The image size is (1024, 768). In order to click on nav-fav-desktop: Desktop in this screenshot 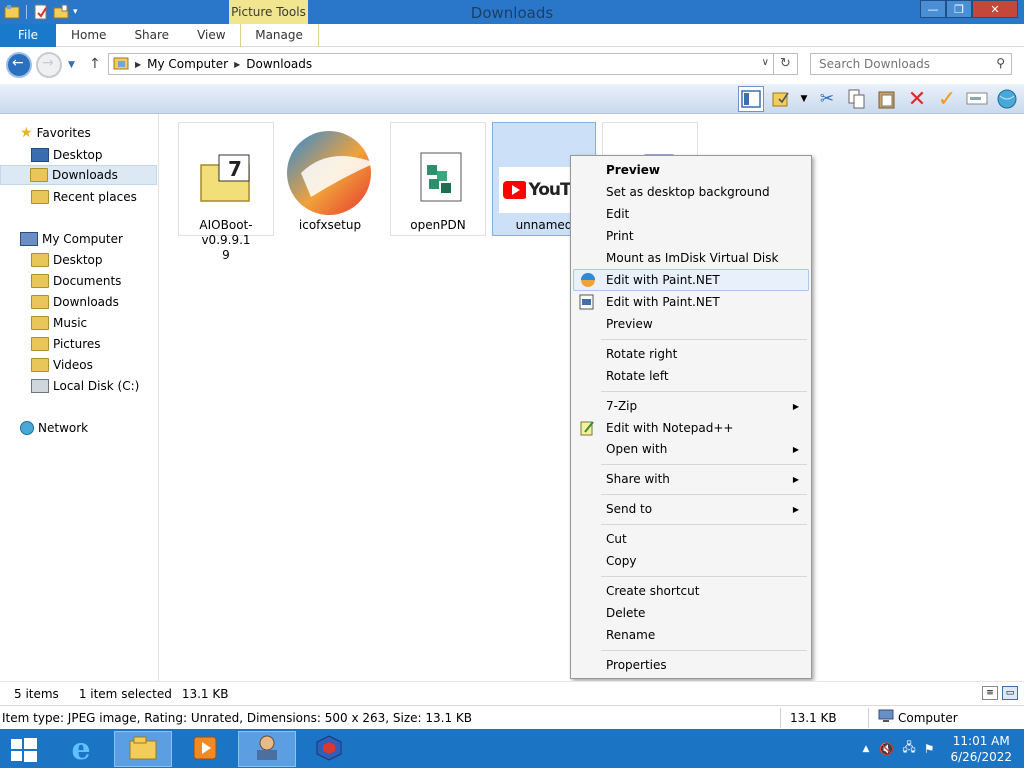, I will do `click(78, 155)`.